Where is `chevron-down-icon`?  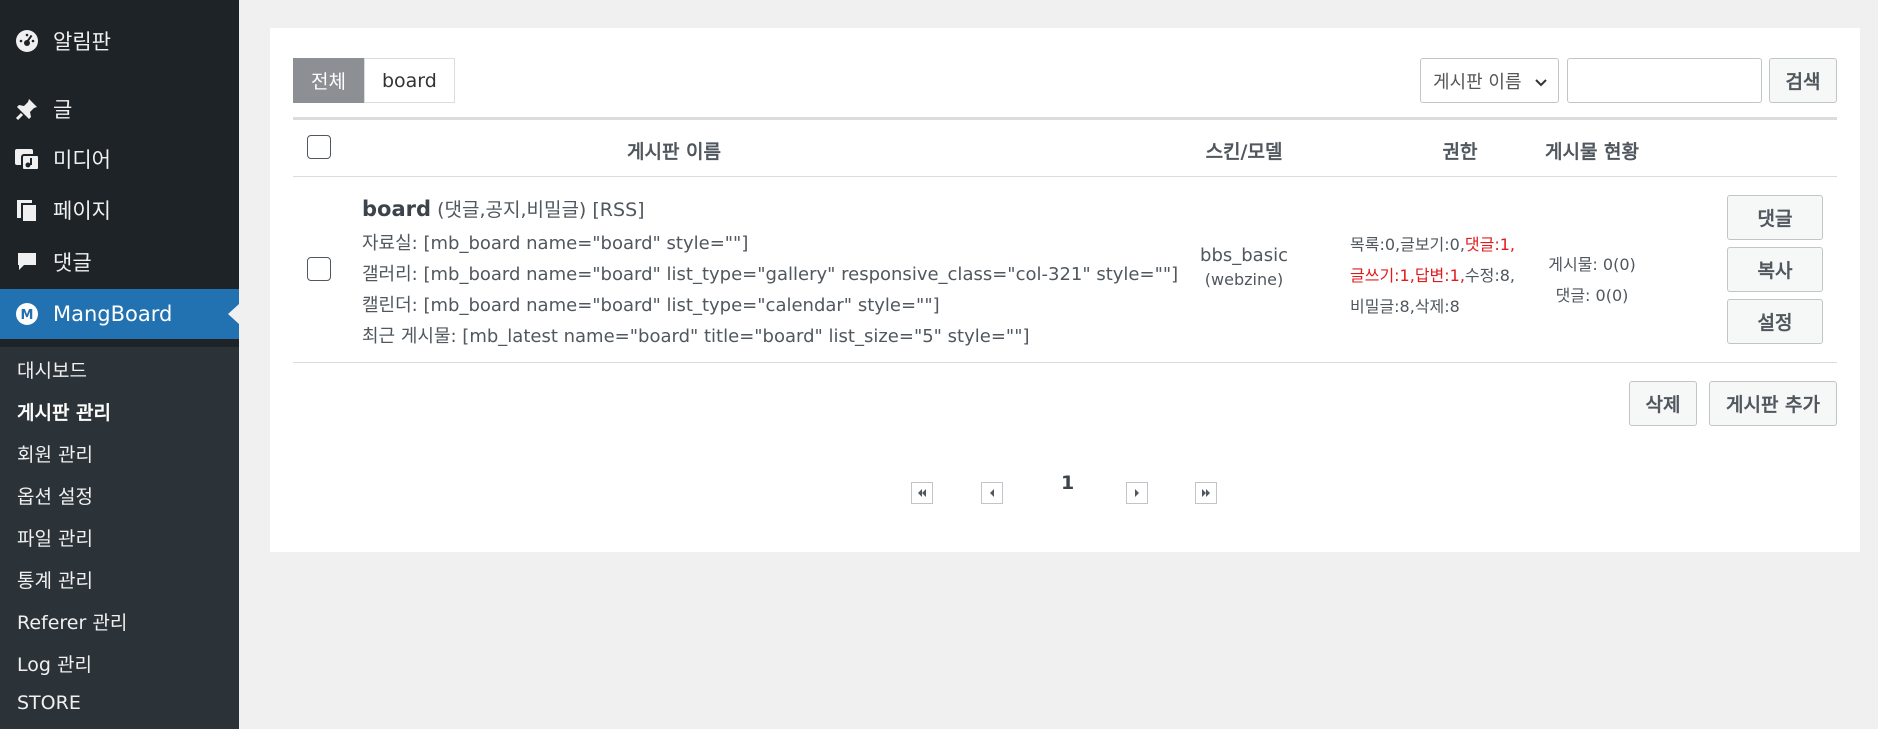 chevron-down-icon is located at coordinates (1541, 83).